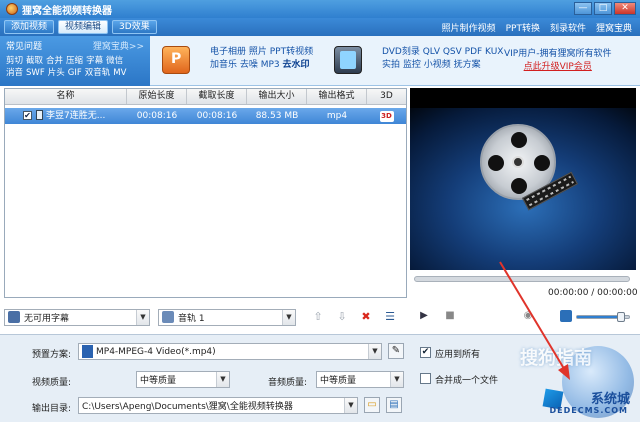 The height and width of the screenshot is (422, 640). I want to click on volume-knob, so click(621, 317).